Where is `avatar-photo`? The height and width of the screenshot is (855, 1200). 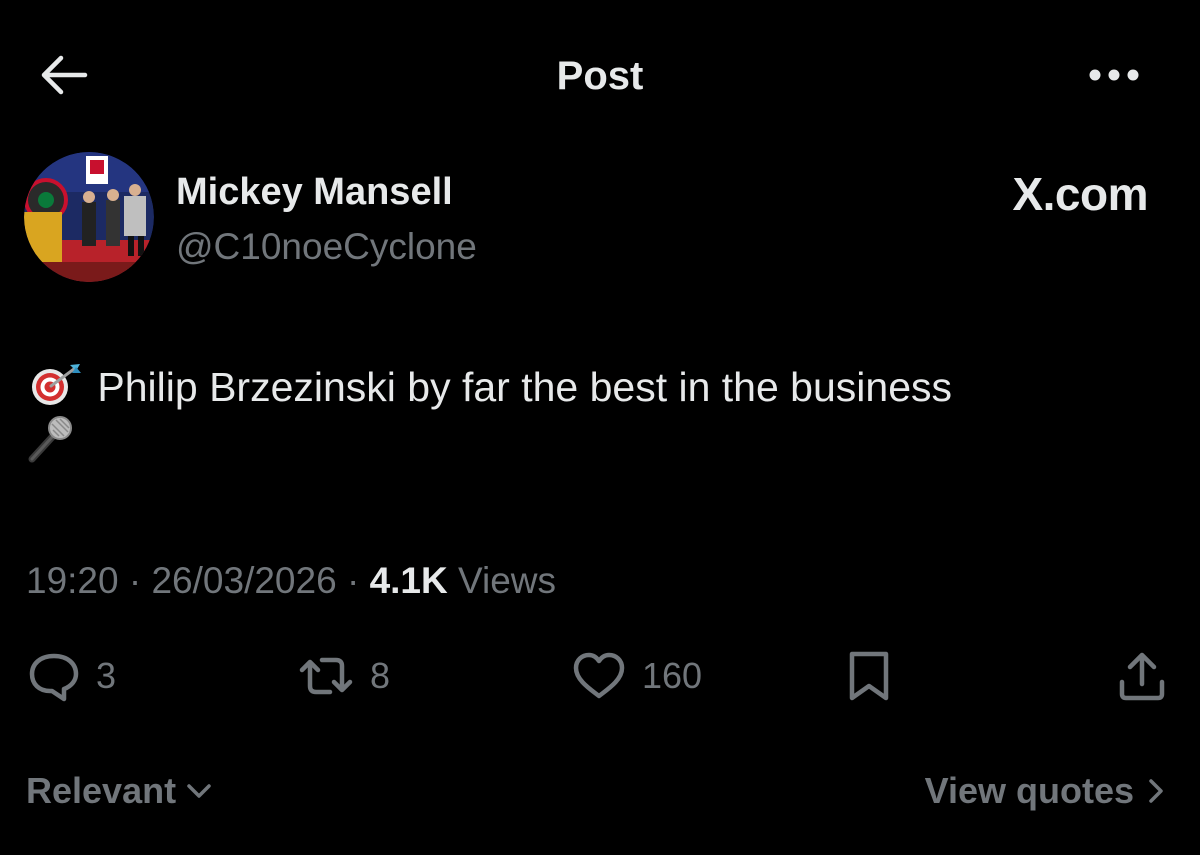 avatar-photo is located at coordinates (89, 217).